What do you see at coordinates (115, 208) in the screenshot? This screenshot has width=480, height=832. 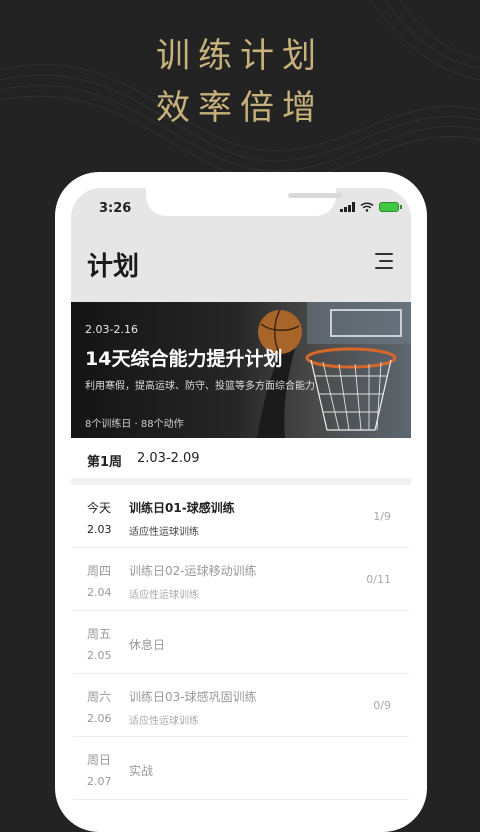 I see `status-time: 3:26` at bounding box center [115, 208].